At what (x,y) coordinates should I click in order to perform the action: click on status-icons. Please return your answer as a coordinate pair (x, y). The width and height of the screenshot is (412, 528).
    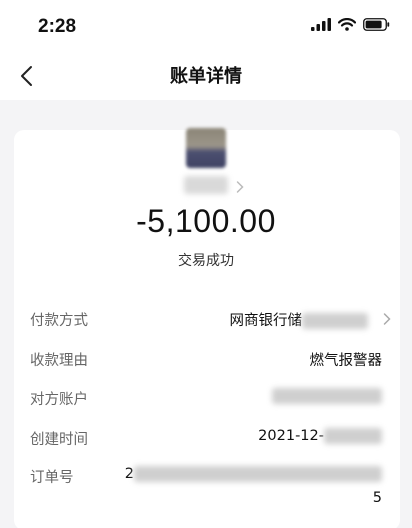
    Looking at the image, I should click on (350, 24).